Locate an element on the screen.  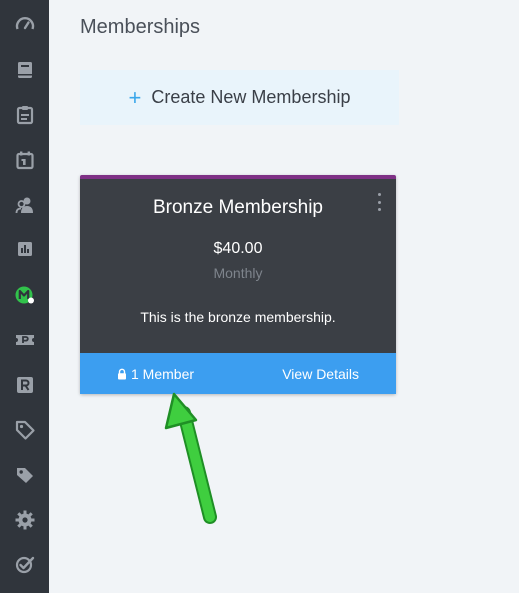
calendar-icon is located at coordinates (24, 160).